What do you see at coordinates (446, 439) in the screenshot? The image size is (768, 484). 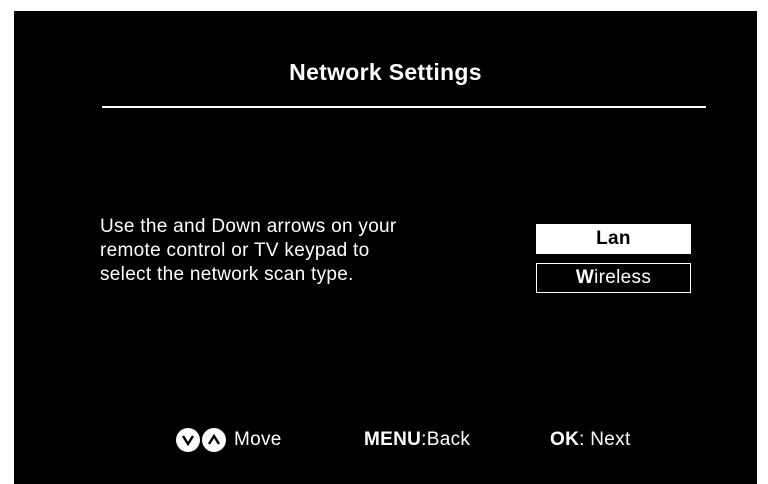 I see `menu-action-label: :Back` at bounding box center [446, 439].